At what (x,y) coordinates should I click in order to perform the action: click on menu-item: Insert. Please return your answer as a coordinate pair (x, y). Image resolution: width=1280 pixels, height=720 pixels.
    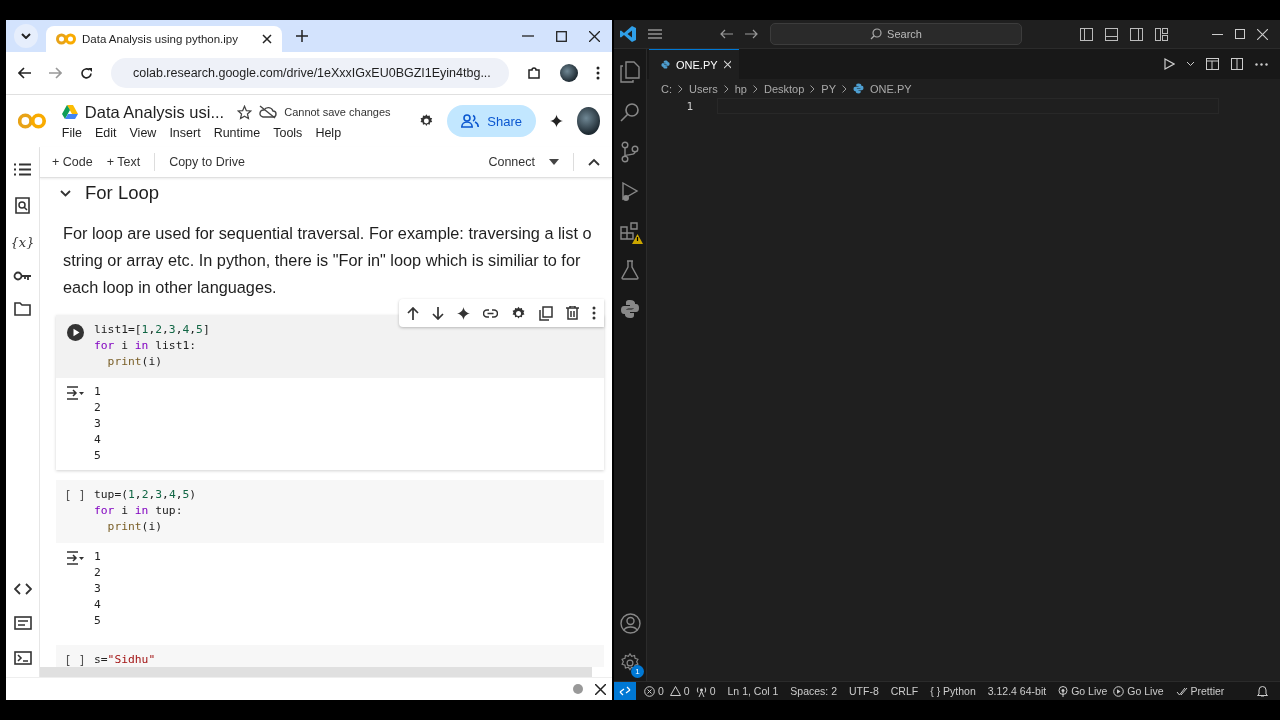
    Looking at the image, I should click on (185, 132).